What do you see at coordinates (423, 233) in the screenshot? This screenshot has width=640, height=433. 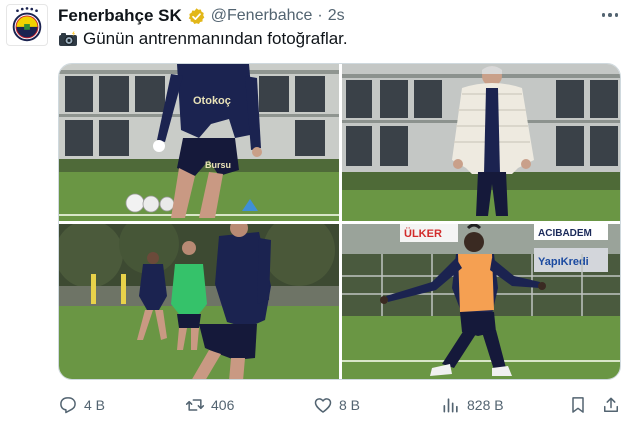 I see `banner-left-text: ÜLKER` at bounding box center [423, 233].